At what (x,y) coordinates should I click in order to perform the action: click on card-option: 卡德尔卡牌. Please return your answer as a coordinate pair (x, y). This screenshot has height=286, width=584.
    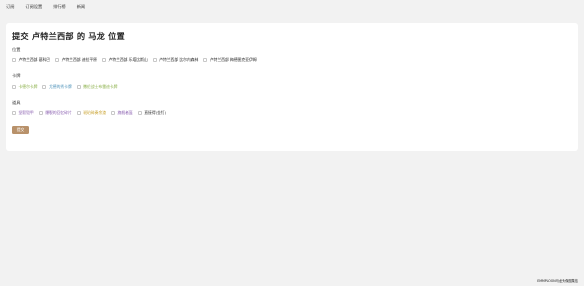
    Looking at the image, I should click on (24, 87).